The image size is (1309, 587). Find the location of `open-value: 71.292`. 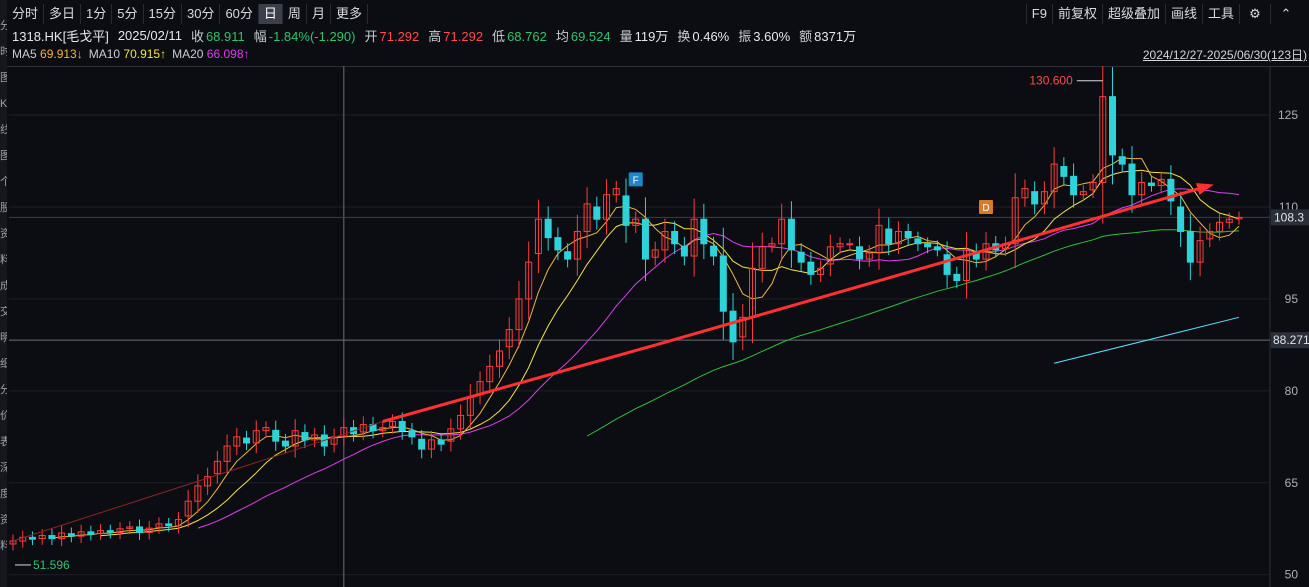

open-value: 71.292 is located at coordinates (399, 36).